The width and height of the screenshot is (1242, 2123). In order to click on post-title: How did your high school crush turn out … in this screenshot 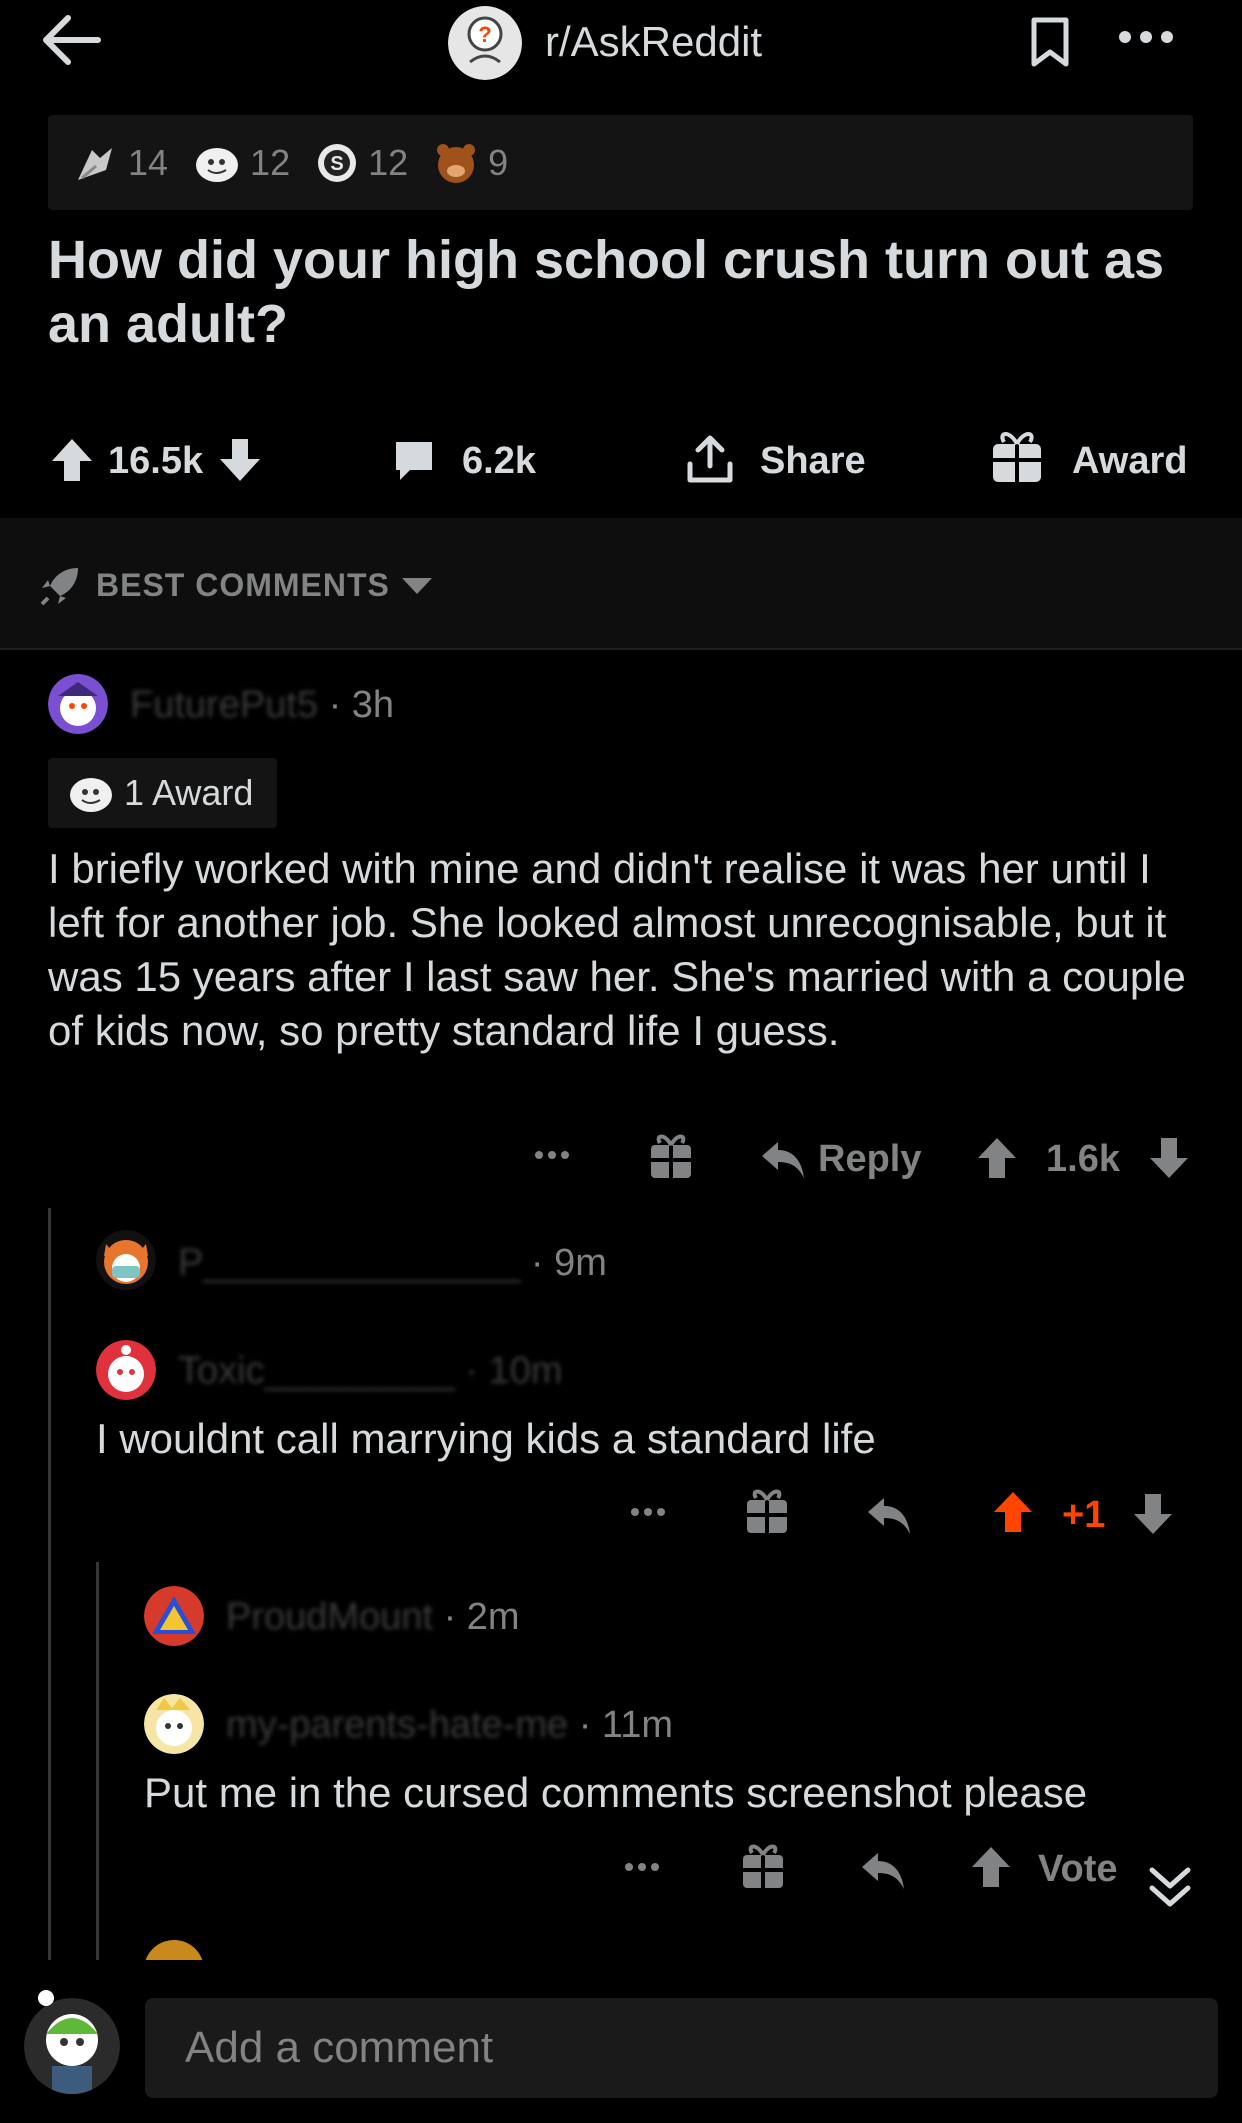, I will do `click(606, 292)`.